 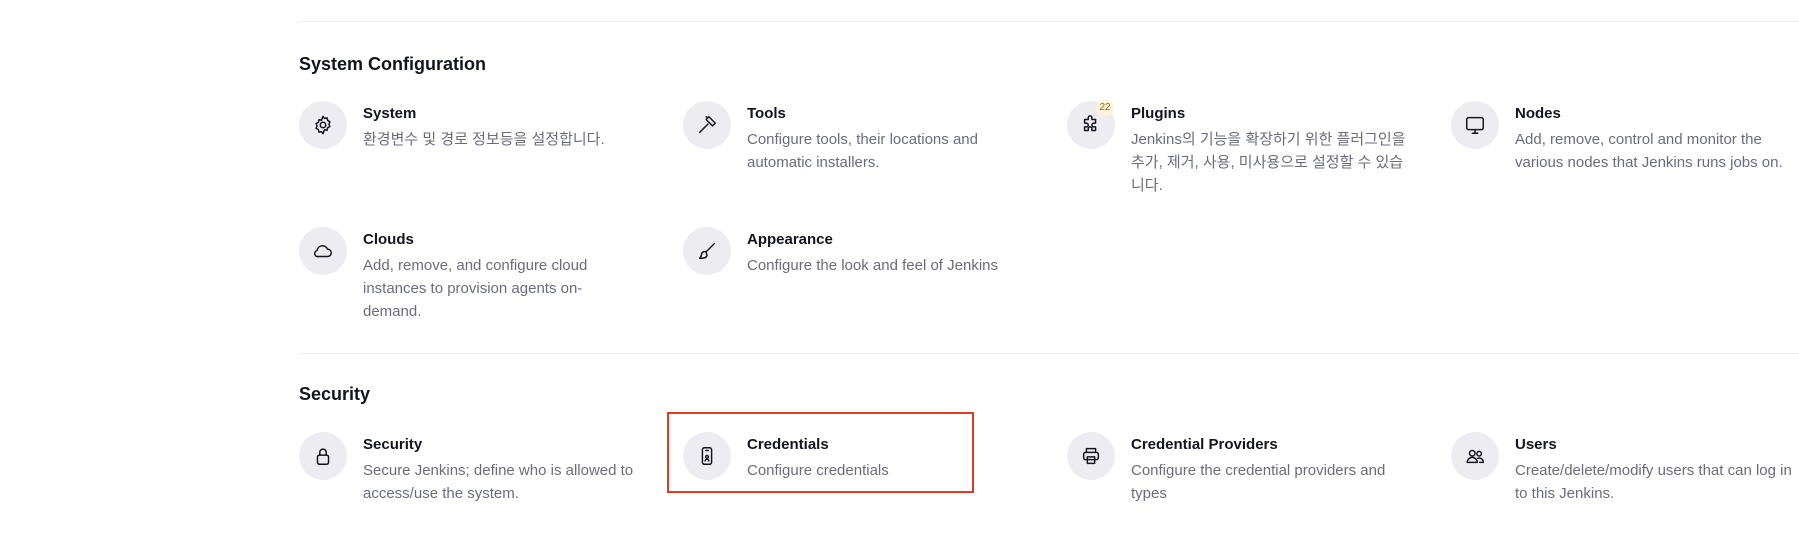 I want to click on section-title-system-configuration: System Configuration, so click(x=393, y=64).